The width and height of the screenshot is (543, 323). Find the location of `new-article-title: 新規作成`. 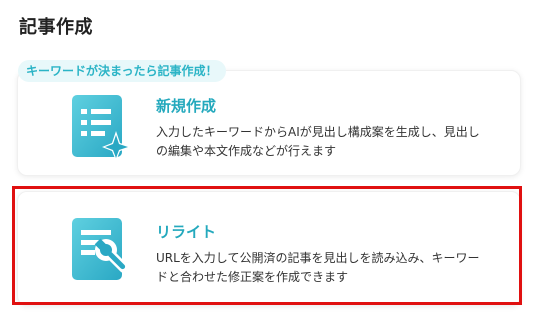

new-article-title: 新規作成 is located at coordinates (186, 106).